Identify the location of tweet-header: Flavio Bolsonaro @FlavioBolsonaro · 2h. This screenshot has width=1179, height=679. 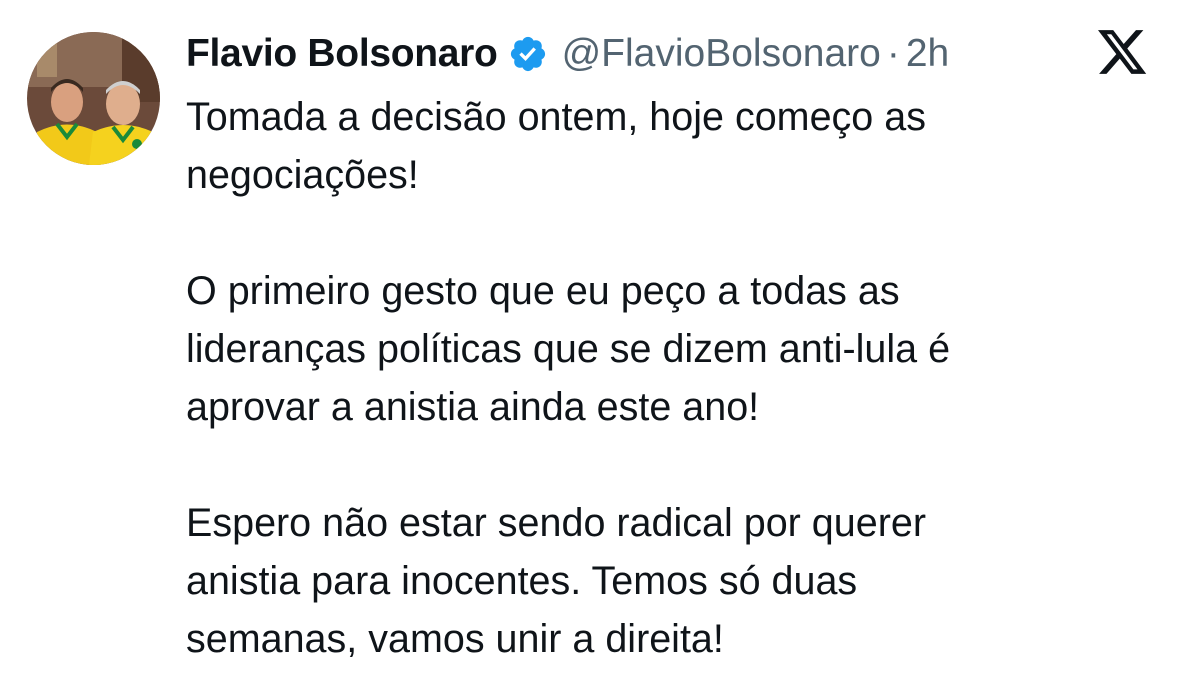
(567, 54).